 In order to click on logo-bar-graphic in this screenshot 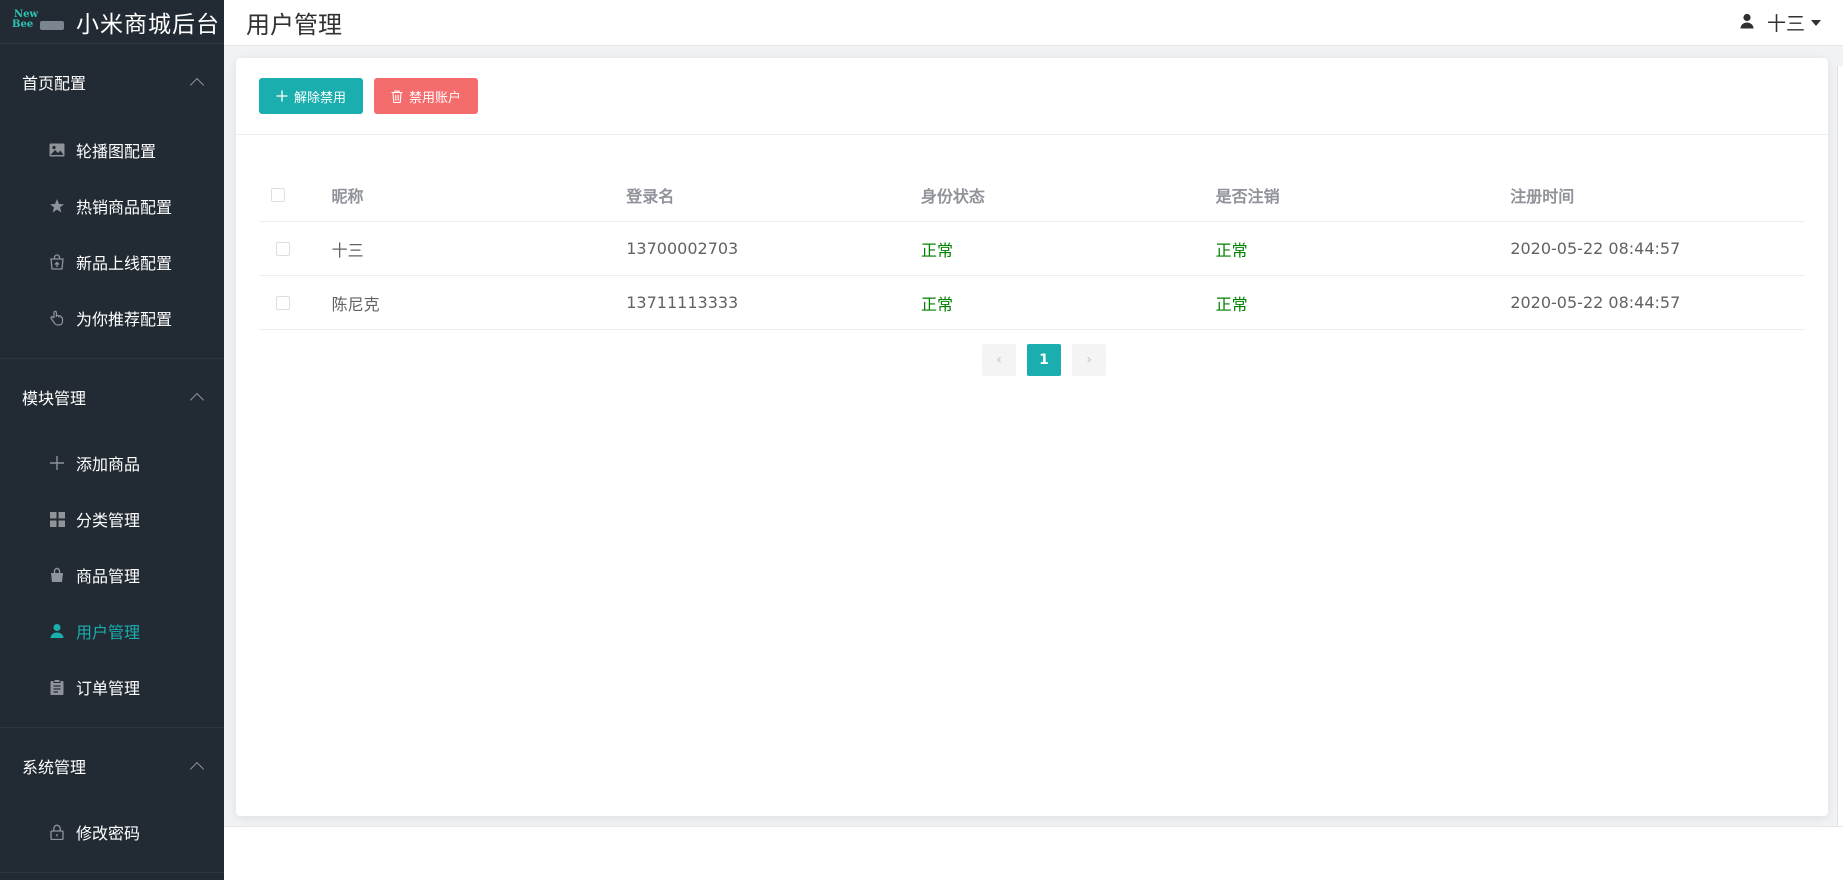, I will do `click(52, 25)`.